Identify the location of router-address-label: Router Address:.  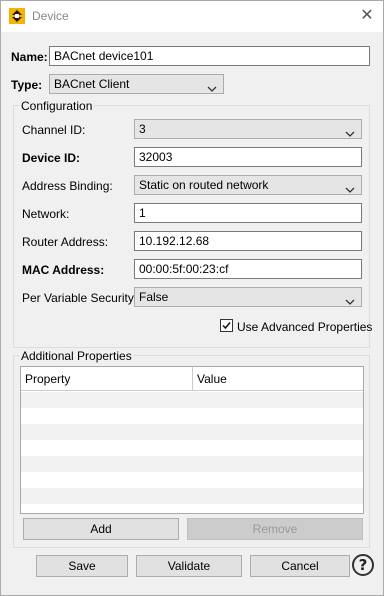
(65, 242).